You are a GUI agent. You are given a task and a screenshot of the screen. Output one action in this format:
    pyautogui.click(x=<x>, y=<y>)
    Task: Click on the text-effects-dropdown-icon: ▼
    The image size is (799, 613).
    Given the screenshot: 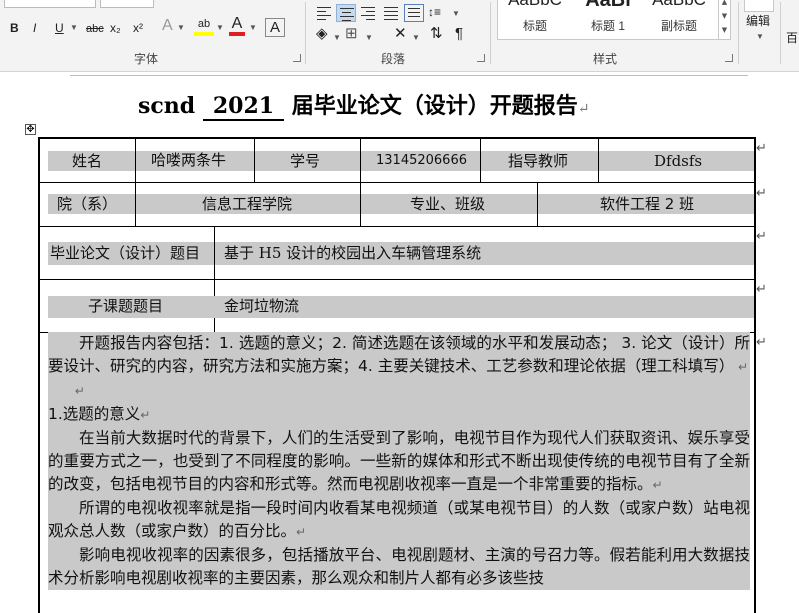 What is the action you would take?
    pyautogui.click(x=181, y=28)
    